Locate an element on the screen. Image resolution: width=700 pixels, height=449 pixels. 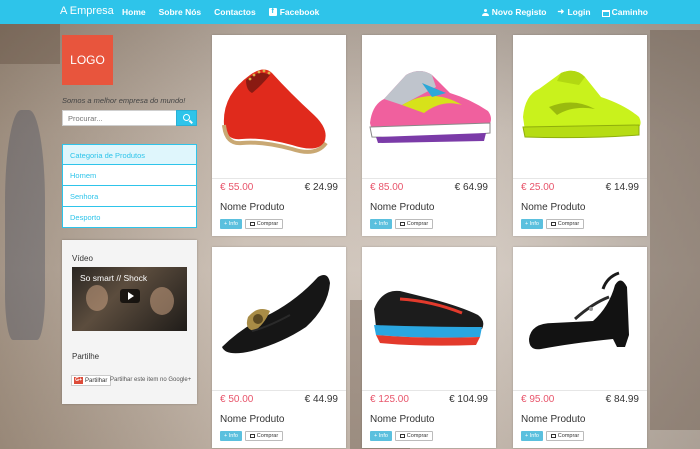
nav-cart-label: Caminho is located at coordinates (629, 12).